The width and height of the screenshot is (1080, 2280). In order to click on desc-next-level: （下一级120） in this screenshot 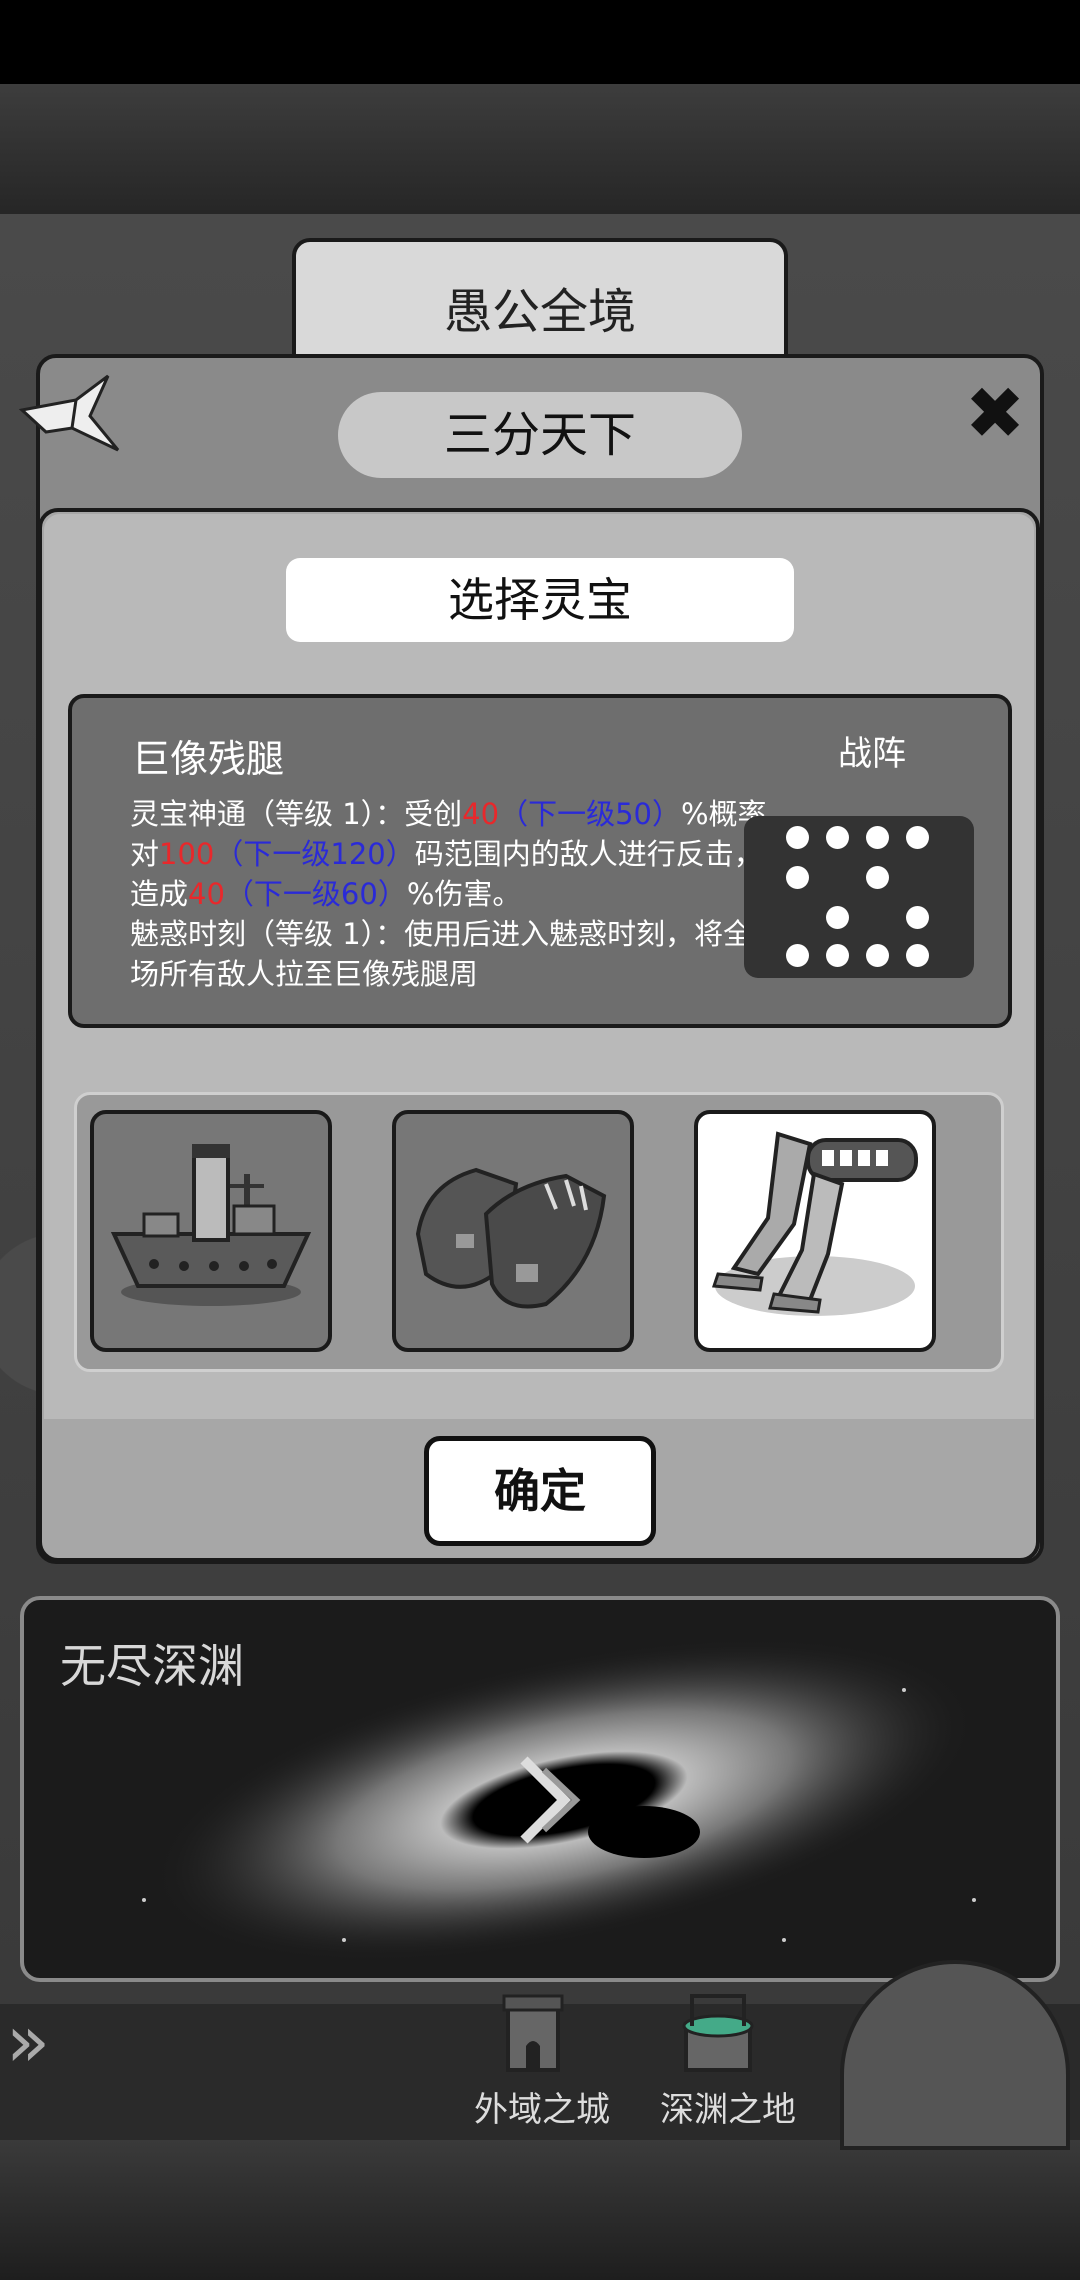, I will do `click(314, 854)`.